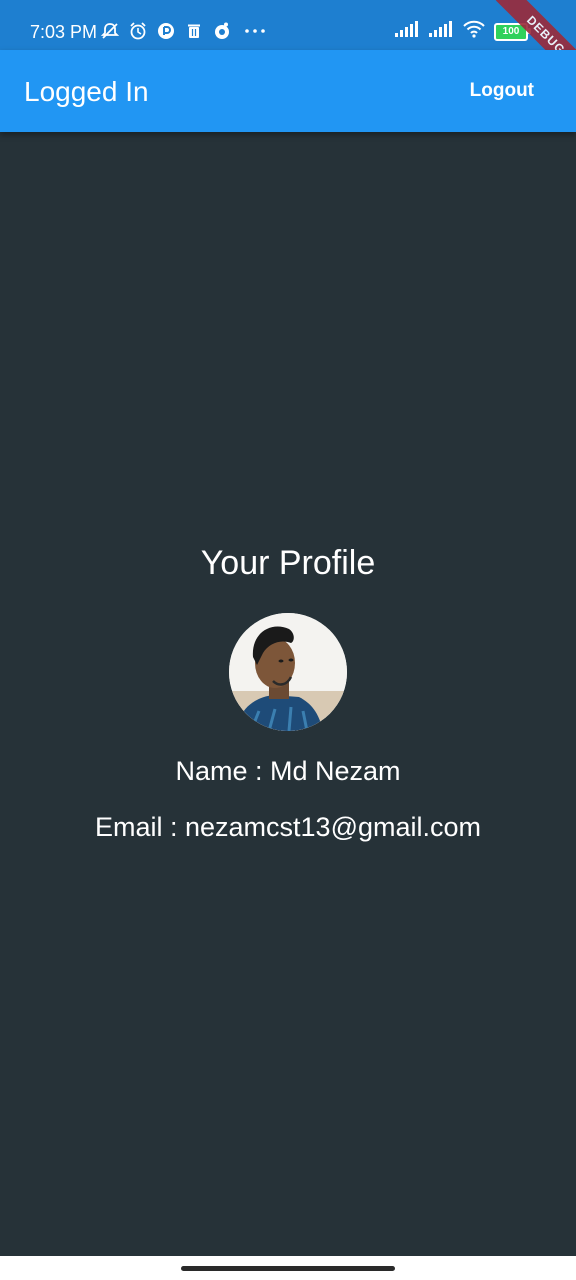 This screenshot has width=576, height=1280. I want to click on app-bar: Logged In Logout, so click(288, 91).